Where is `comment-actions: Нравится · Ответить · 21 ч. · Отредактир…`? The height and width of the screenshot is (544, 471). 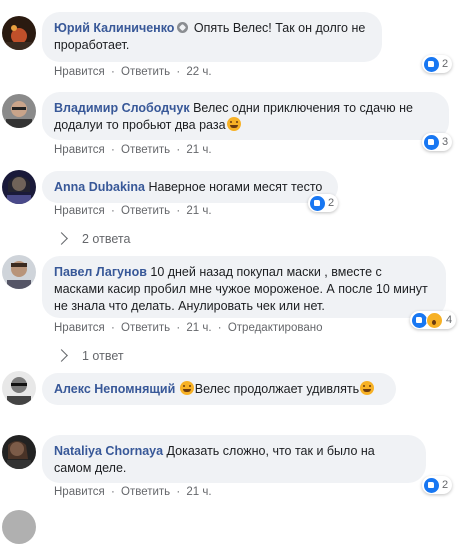
comment-actions: Нравится · Ответить · 21 ч. · Отредактир… is located at coordinates (189, 328).